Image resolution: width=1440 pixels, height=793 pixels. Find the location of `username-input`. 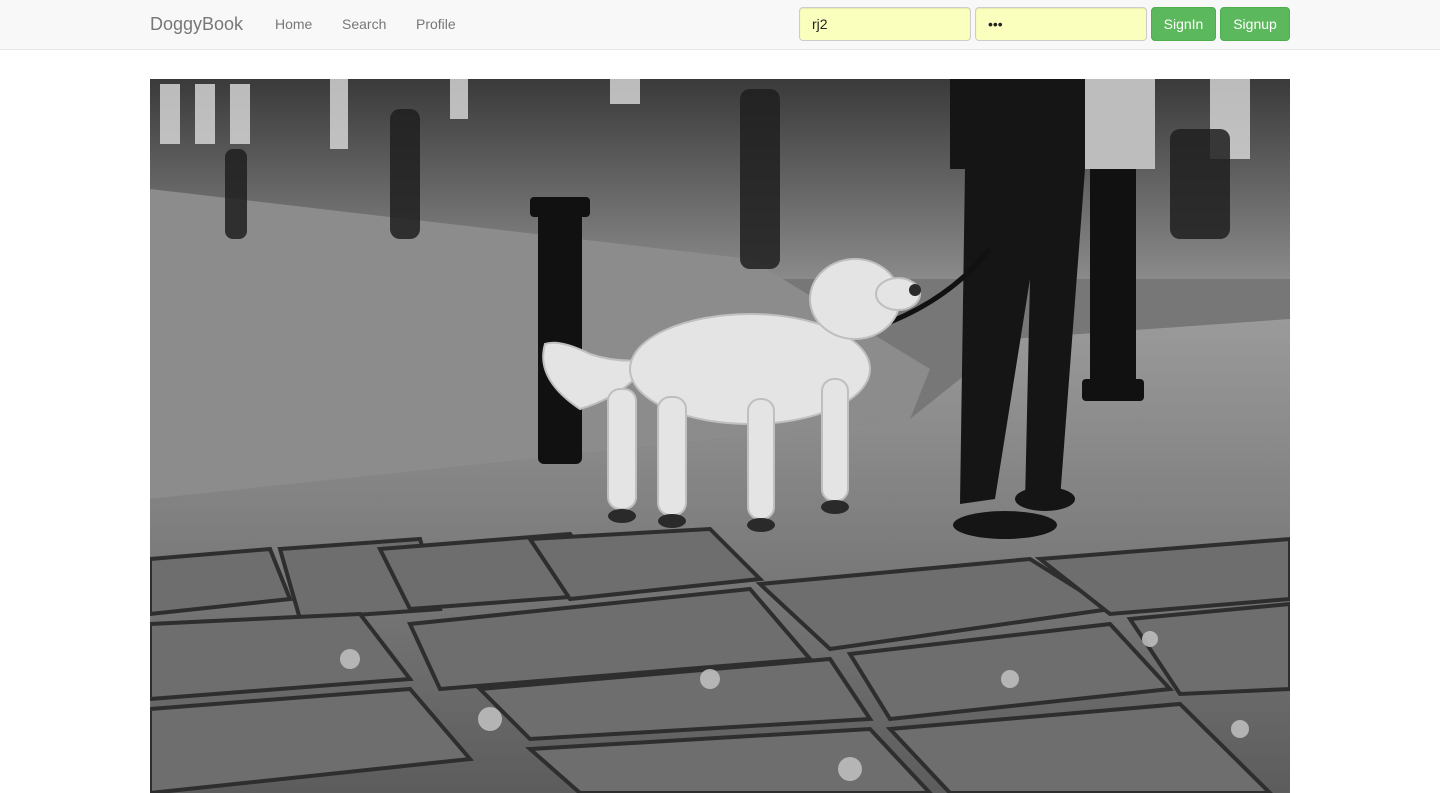

username-input is located at coordinates (885, 24).